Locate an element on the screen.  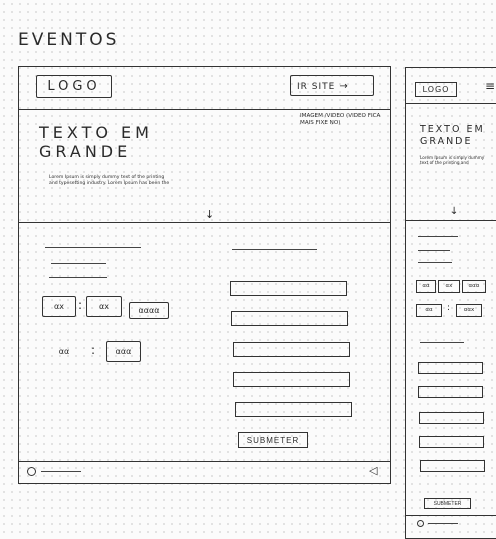
mobile-filter-chip: ααx is located at coordinates (469, 310).